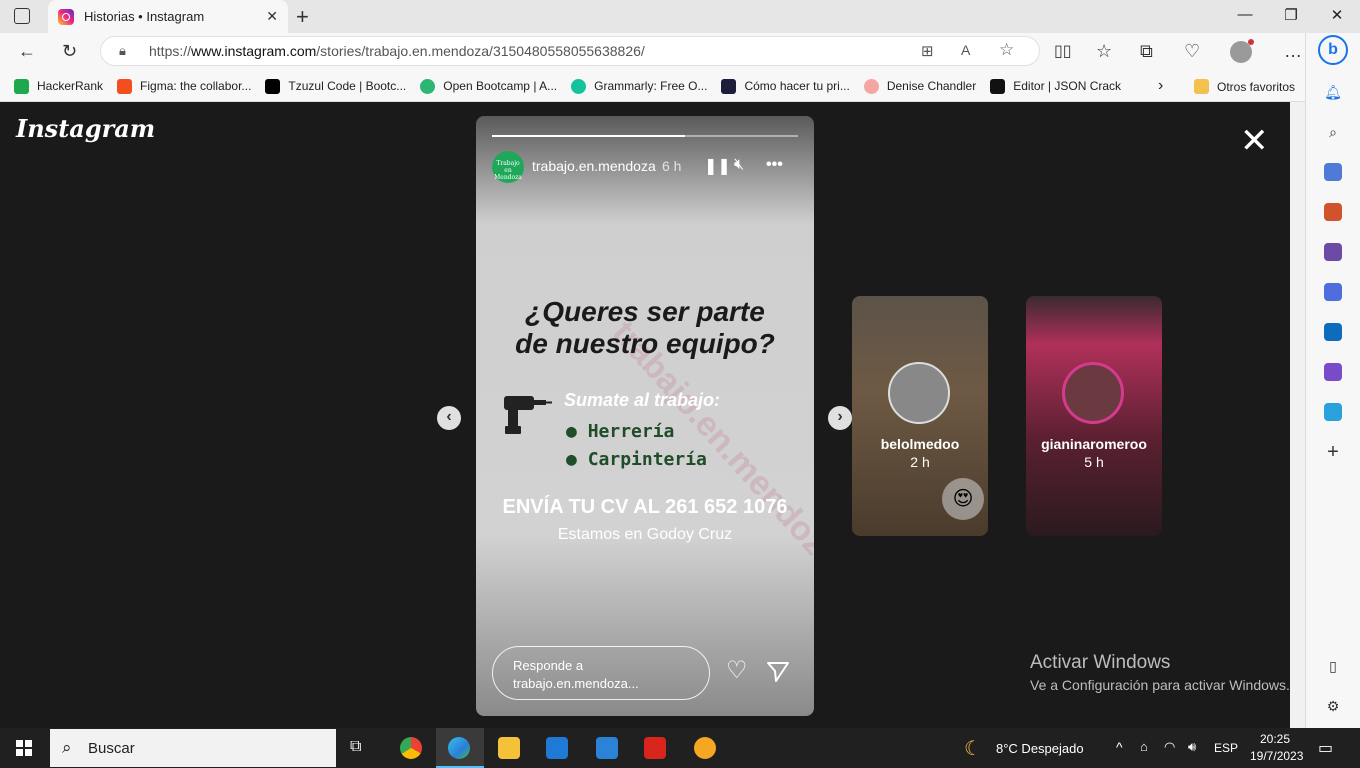 This screenshot has height=768, width=1360. What do you see at coordinates (459, 748) in the screenshot?
I see `edge-icon` at bounding box center [459, 748].